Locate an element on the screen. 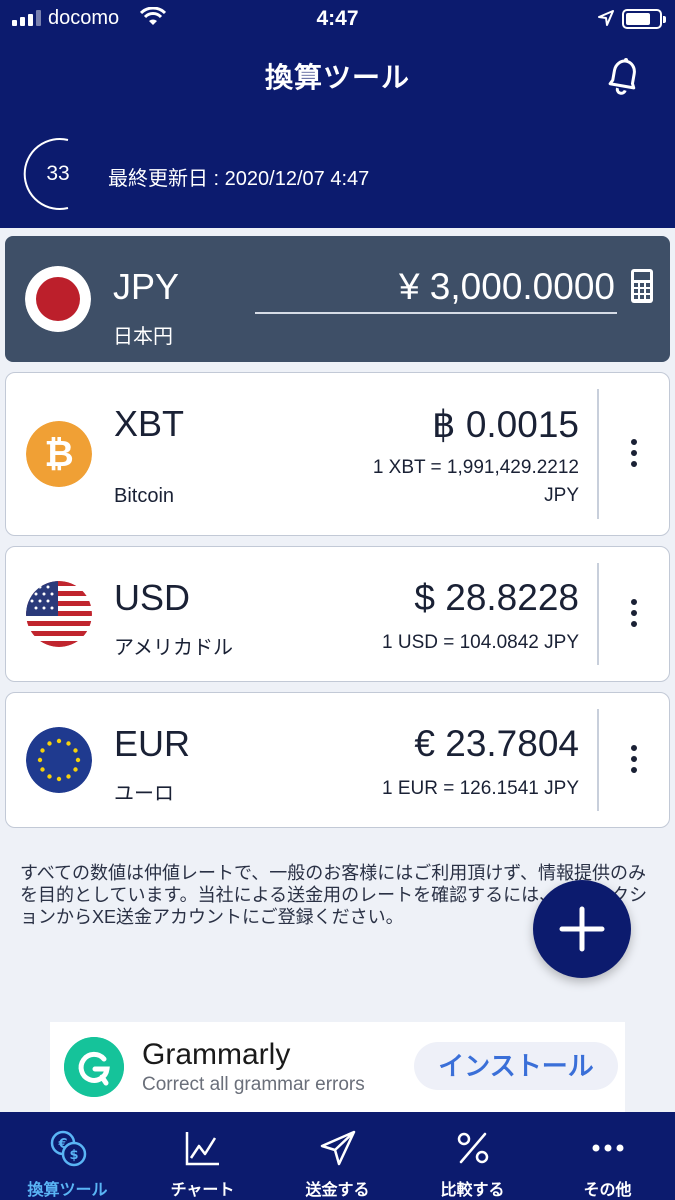 Image resolution: width=675 pixels, height=1200 pixels. exchange-rate: 1 XBT = 1,991,429.2212 JPY is located at coordinates (475, 481).